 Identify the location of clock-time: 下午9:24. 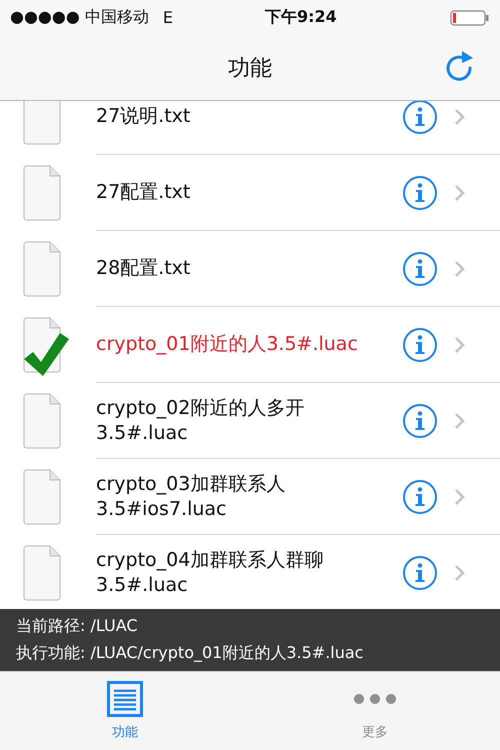
(301, 17).